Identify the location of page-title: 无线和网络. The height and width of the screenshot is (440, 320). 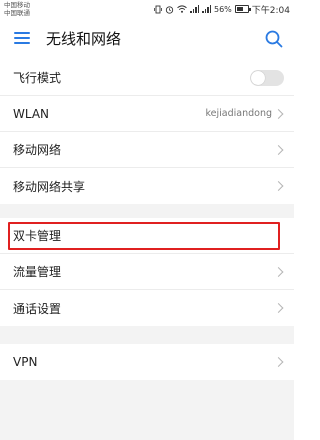
(84, 39).